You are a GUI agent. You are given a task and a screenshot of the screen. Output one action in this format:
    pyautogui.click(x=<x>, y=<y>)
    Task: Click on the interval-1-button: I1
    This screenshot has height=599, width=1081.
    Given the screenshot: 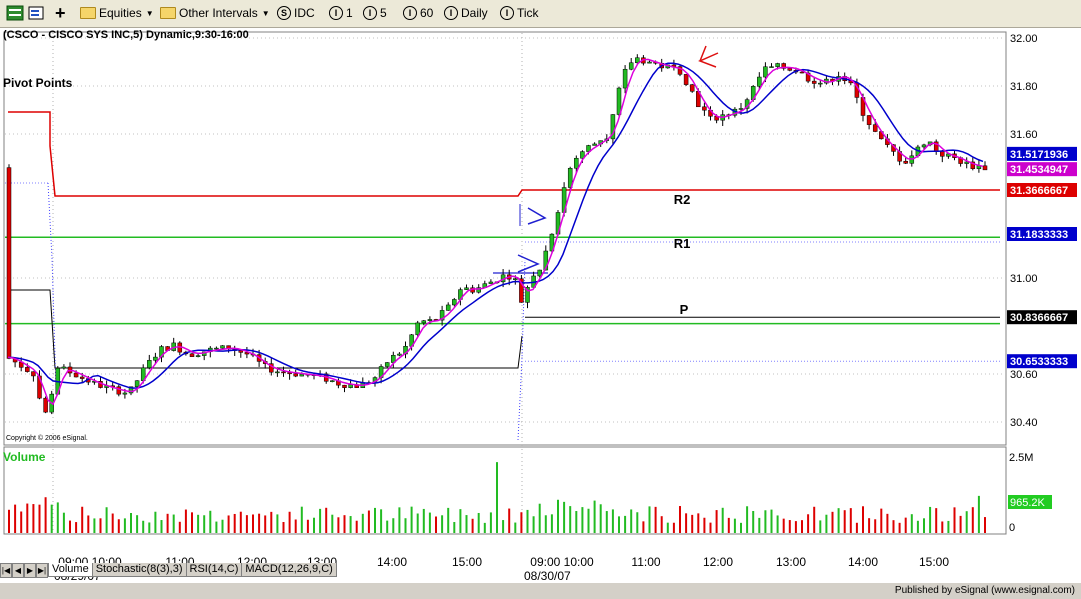 What is the action you would take?
    pyautogui.click(x=341, y=13)
    